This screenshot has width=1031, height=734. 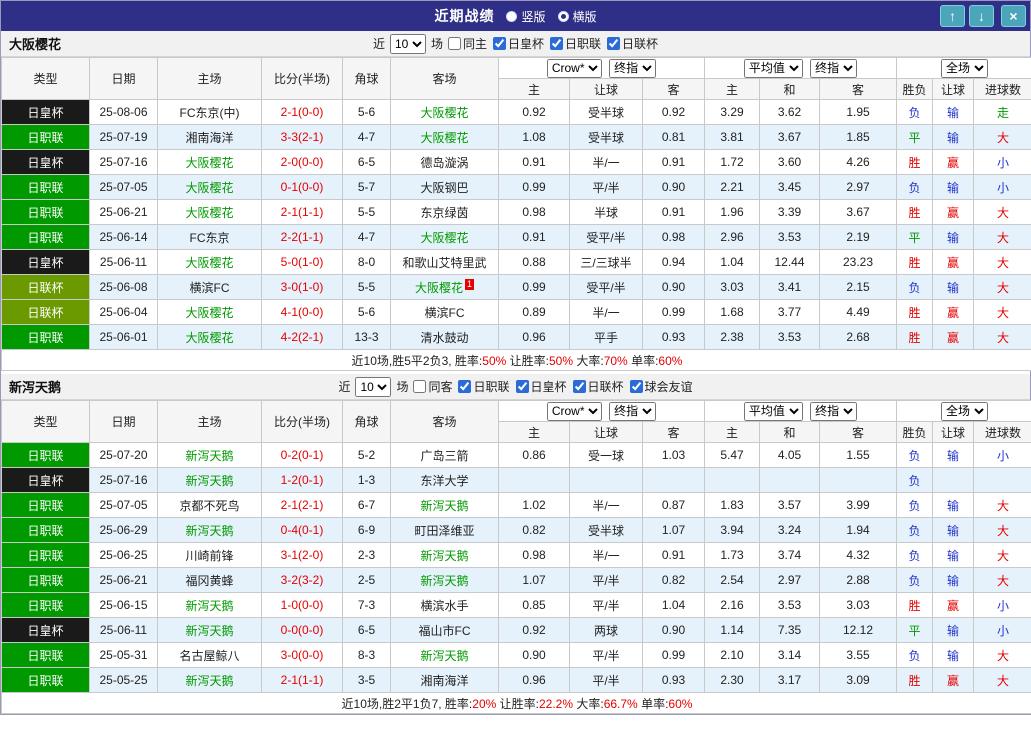 I want to click on away-team-cell: 广岛三箭, so click(x=444, y=455).